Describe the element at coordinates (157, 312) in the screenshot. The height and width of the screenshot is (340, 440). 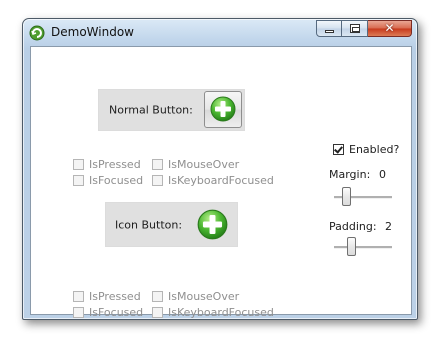
I see `icon-is-keyboard-focused-checkbox` at that location.